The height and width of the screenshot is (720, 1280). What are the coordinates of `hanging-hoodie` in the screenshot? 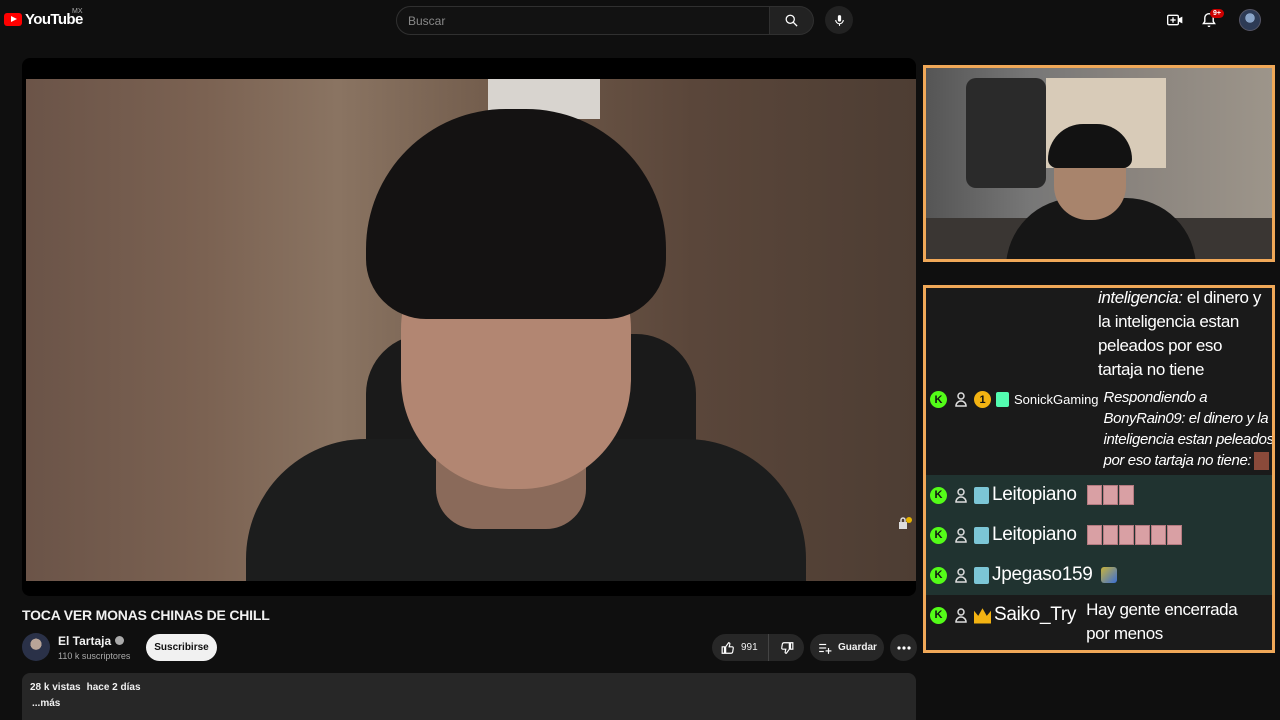 It's located at (1006, 133).